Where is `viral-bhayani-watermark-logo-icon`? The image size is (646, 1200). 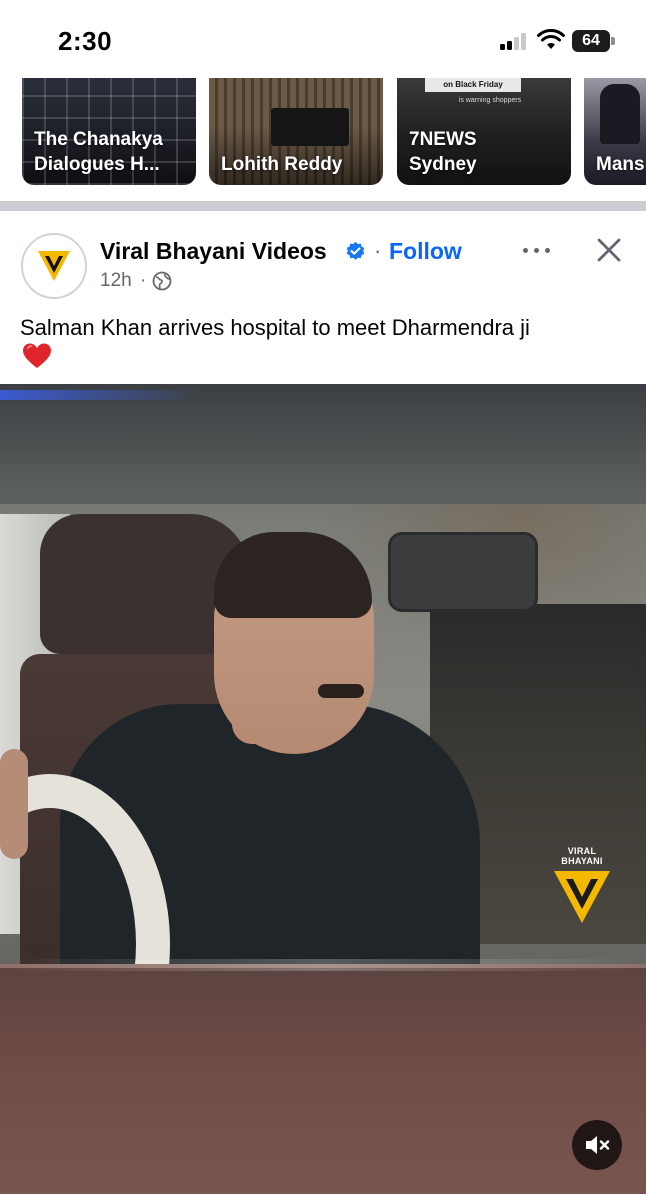
viral-bhayani-watermark-logo-icon is located at coordinates (582, 897).